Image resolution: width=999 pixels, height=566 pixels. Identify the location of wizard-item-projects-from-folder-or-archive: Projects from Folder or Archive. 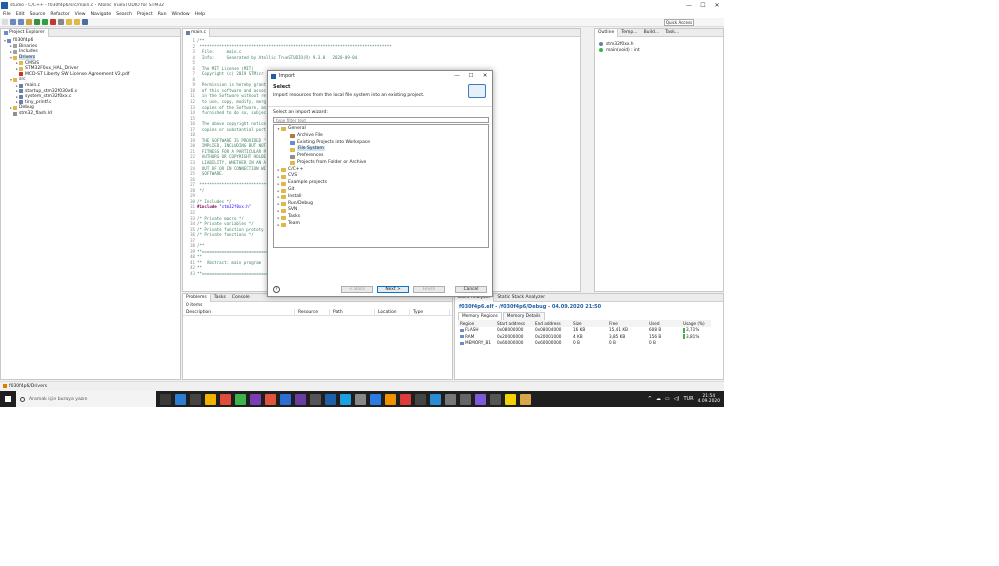
(381, 163).